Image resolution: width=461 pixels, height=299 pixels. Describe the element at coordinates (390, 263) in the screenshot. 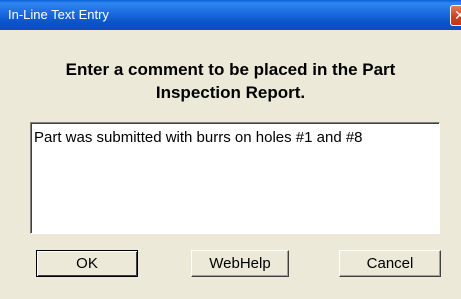

I see `cancel-button: Cancel` at that location.